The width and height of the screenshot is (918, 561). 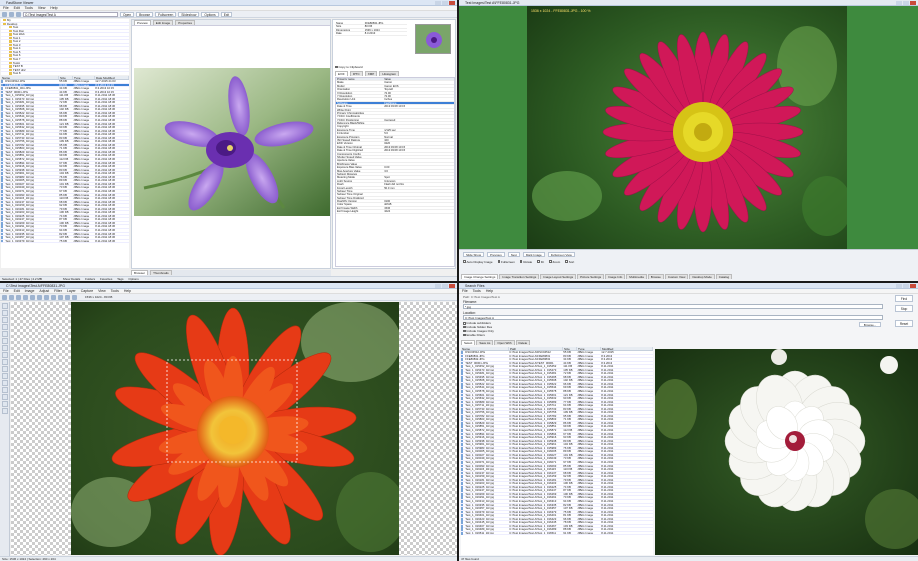 I want to click on zoom-out-icon, so click(x=74, y=297).